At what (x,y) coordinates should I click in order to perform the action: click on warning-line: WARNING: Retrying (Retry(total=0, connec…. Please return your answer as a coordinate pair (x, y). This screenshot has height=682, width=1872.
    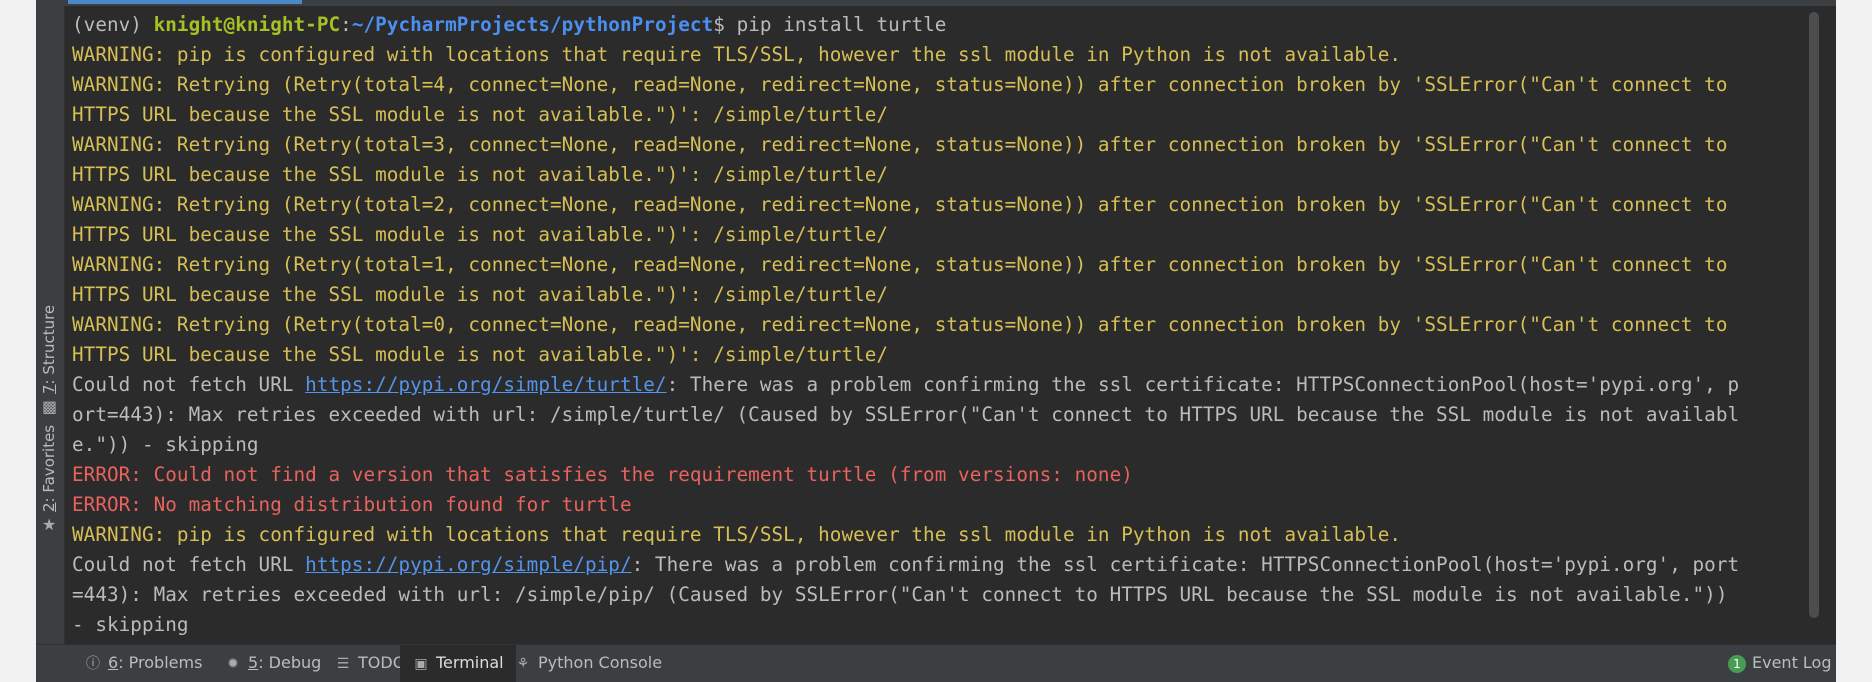
    Looking at the image, I should click on (900, 324).